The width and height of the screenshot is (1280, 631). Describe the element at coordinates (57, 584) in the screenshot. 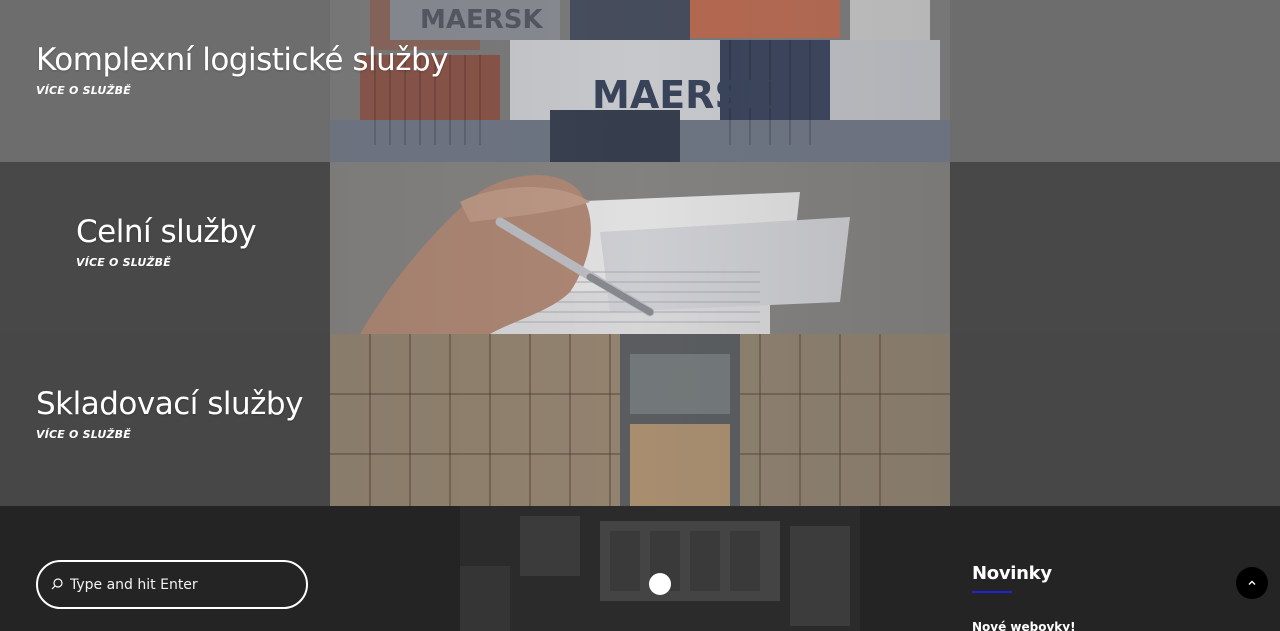

I see `search-icon` at that location.